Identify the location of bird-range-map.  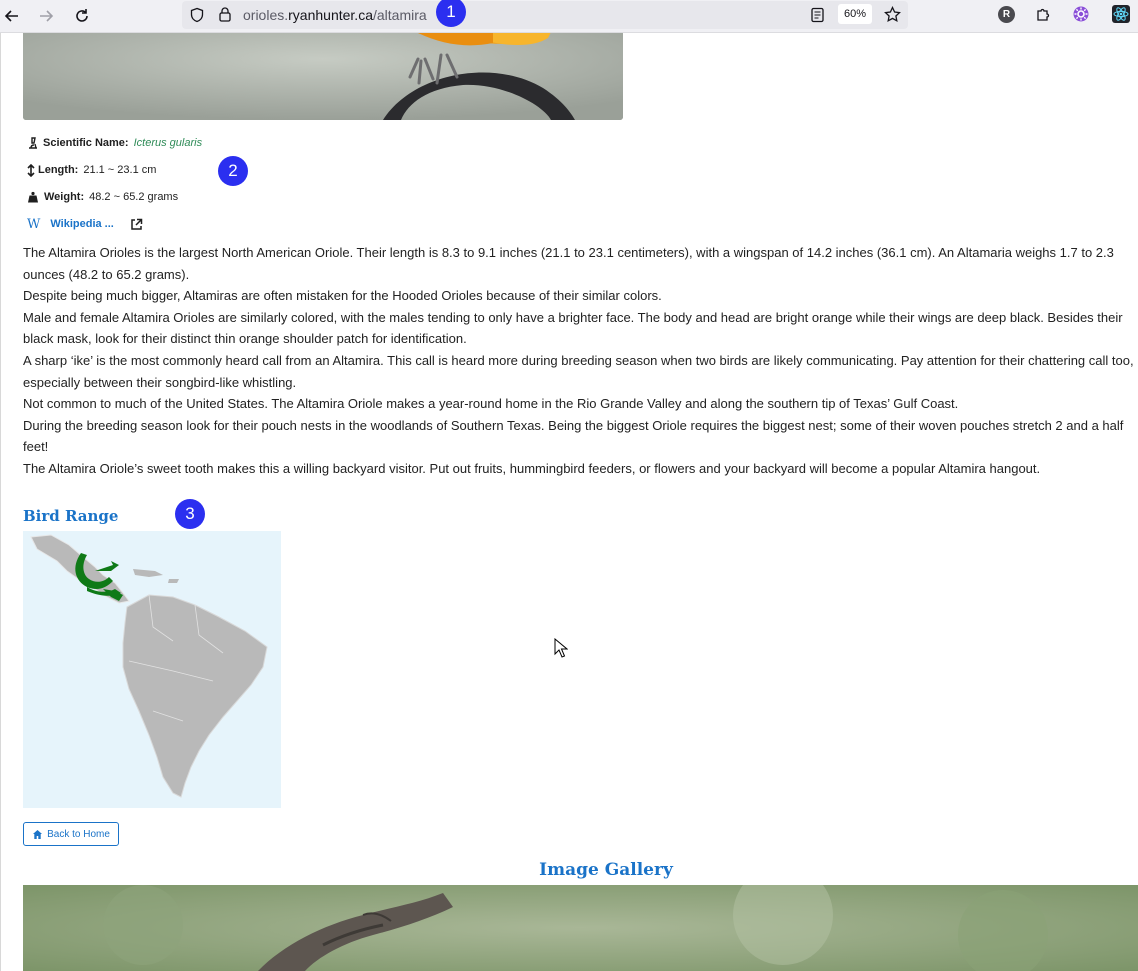
(152, 669).